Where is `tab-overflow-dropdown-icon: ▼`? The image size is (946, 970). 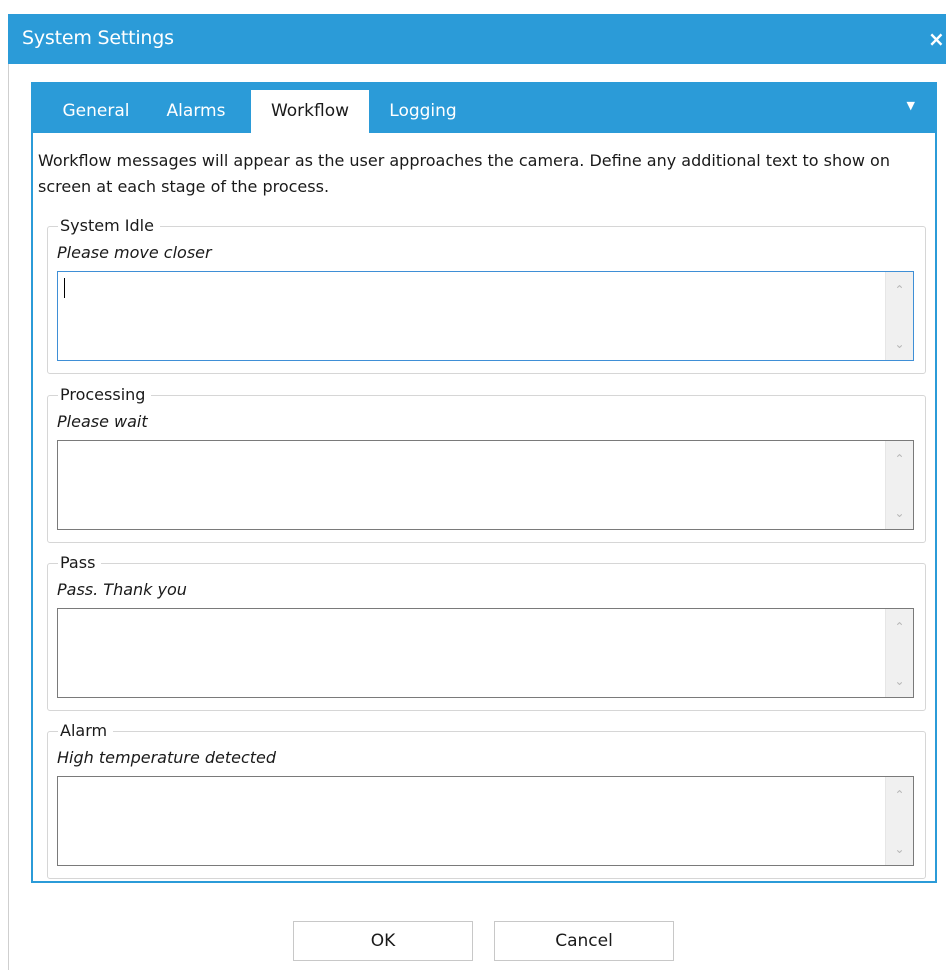
tab-overflow-dropdown-icon: ▼ is located at coordinates (911, 105).